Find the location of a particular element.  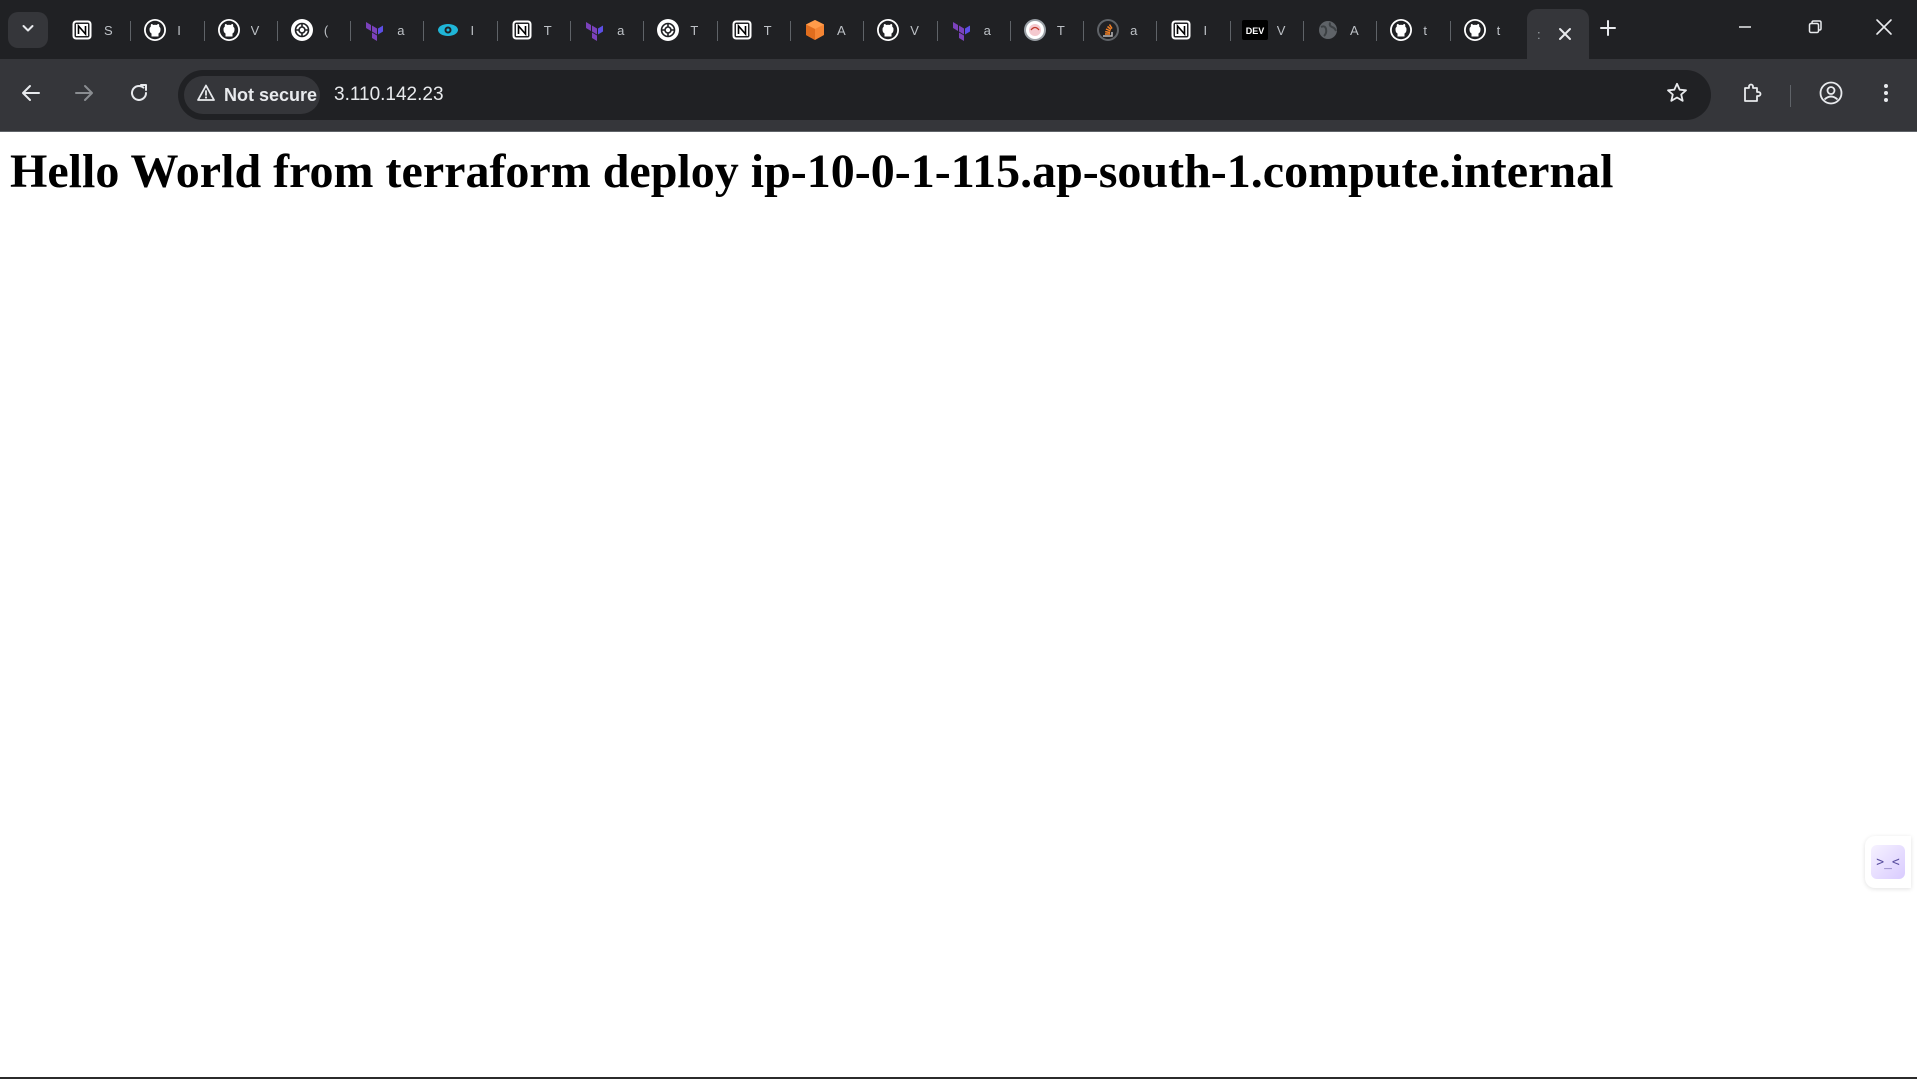

chevron-down-icon is located at coordinates (28, 30).